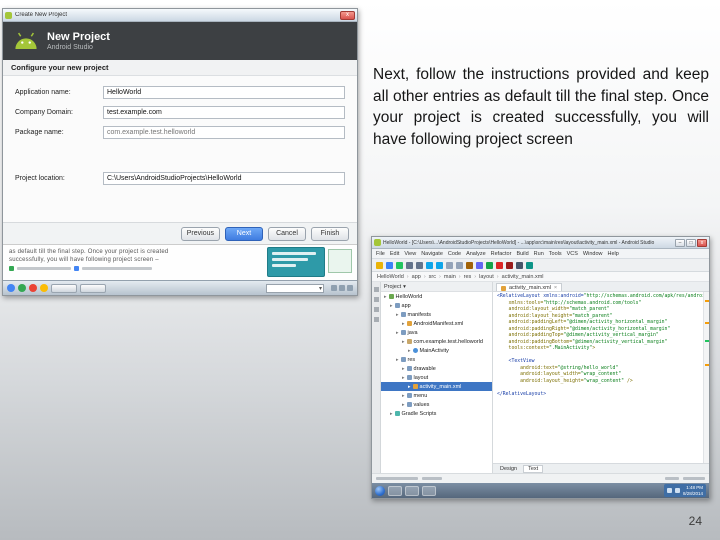 Image resolution: width=720 pixels, height=540 pixels. Describe the element at coordinates (436, 341) in the screenshot. I see `tree-item-com-example-test-helloworld: ▸ com.example.test.helloworld` at that location.